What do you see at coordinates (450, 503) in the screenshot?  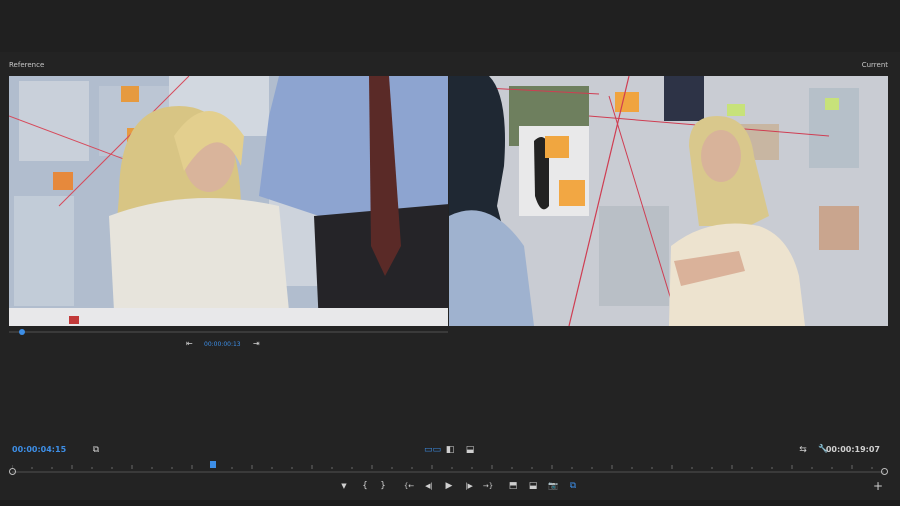 I see `bottom-bar` at bounding box center [450, 503].